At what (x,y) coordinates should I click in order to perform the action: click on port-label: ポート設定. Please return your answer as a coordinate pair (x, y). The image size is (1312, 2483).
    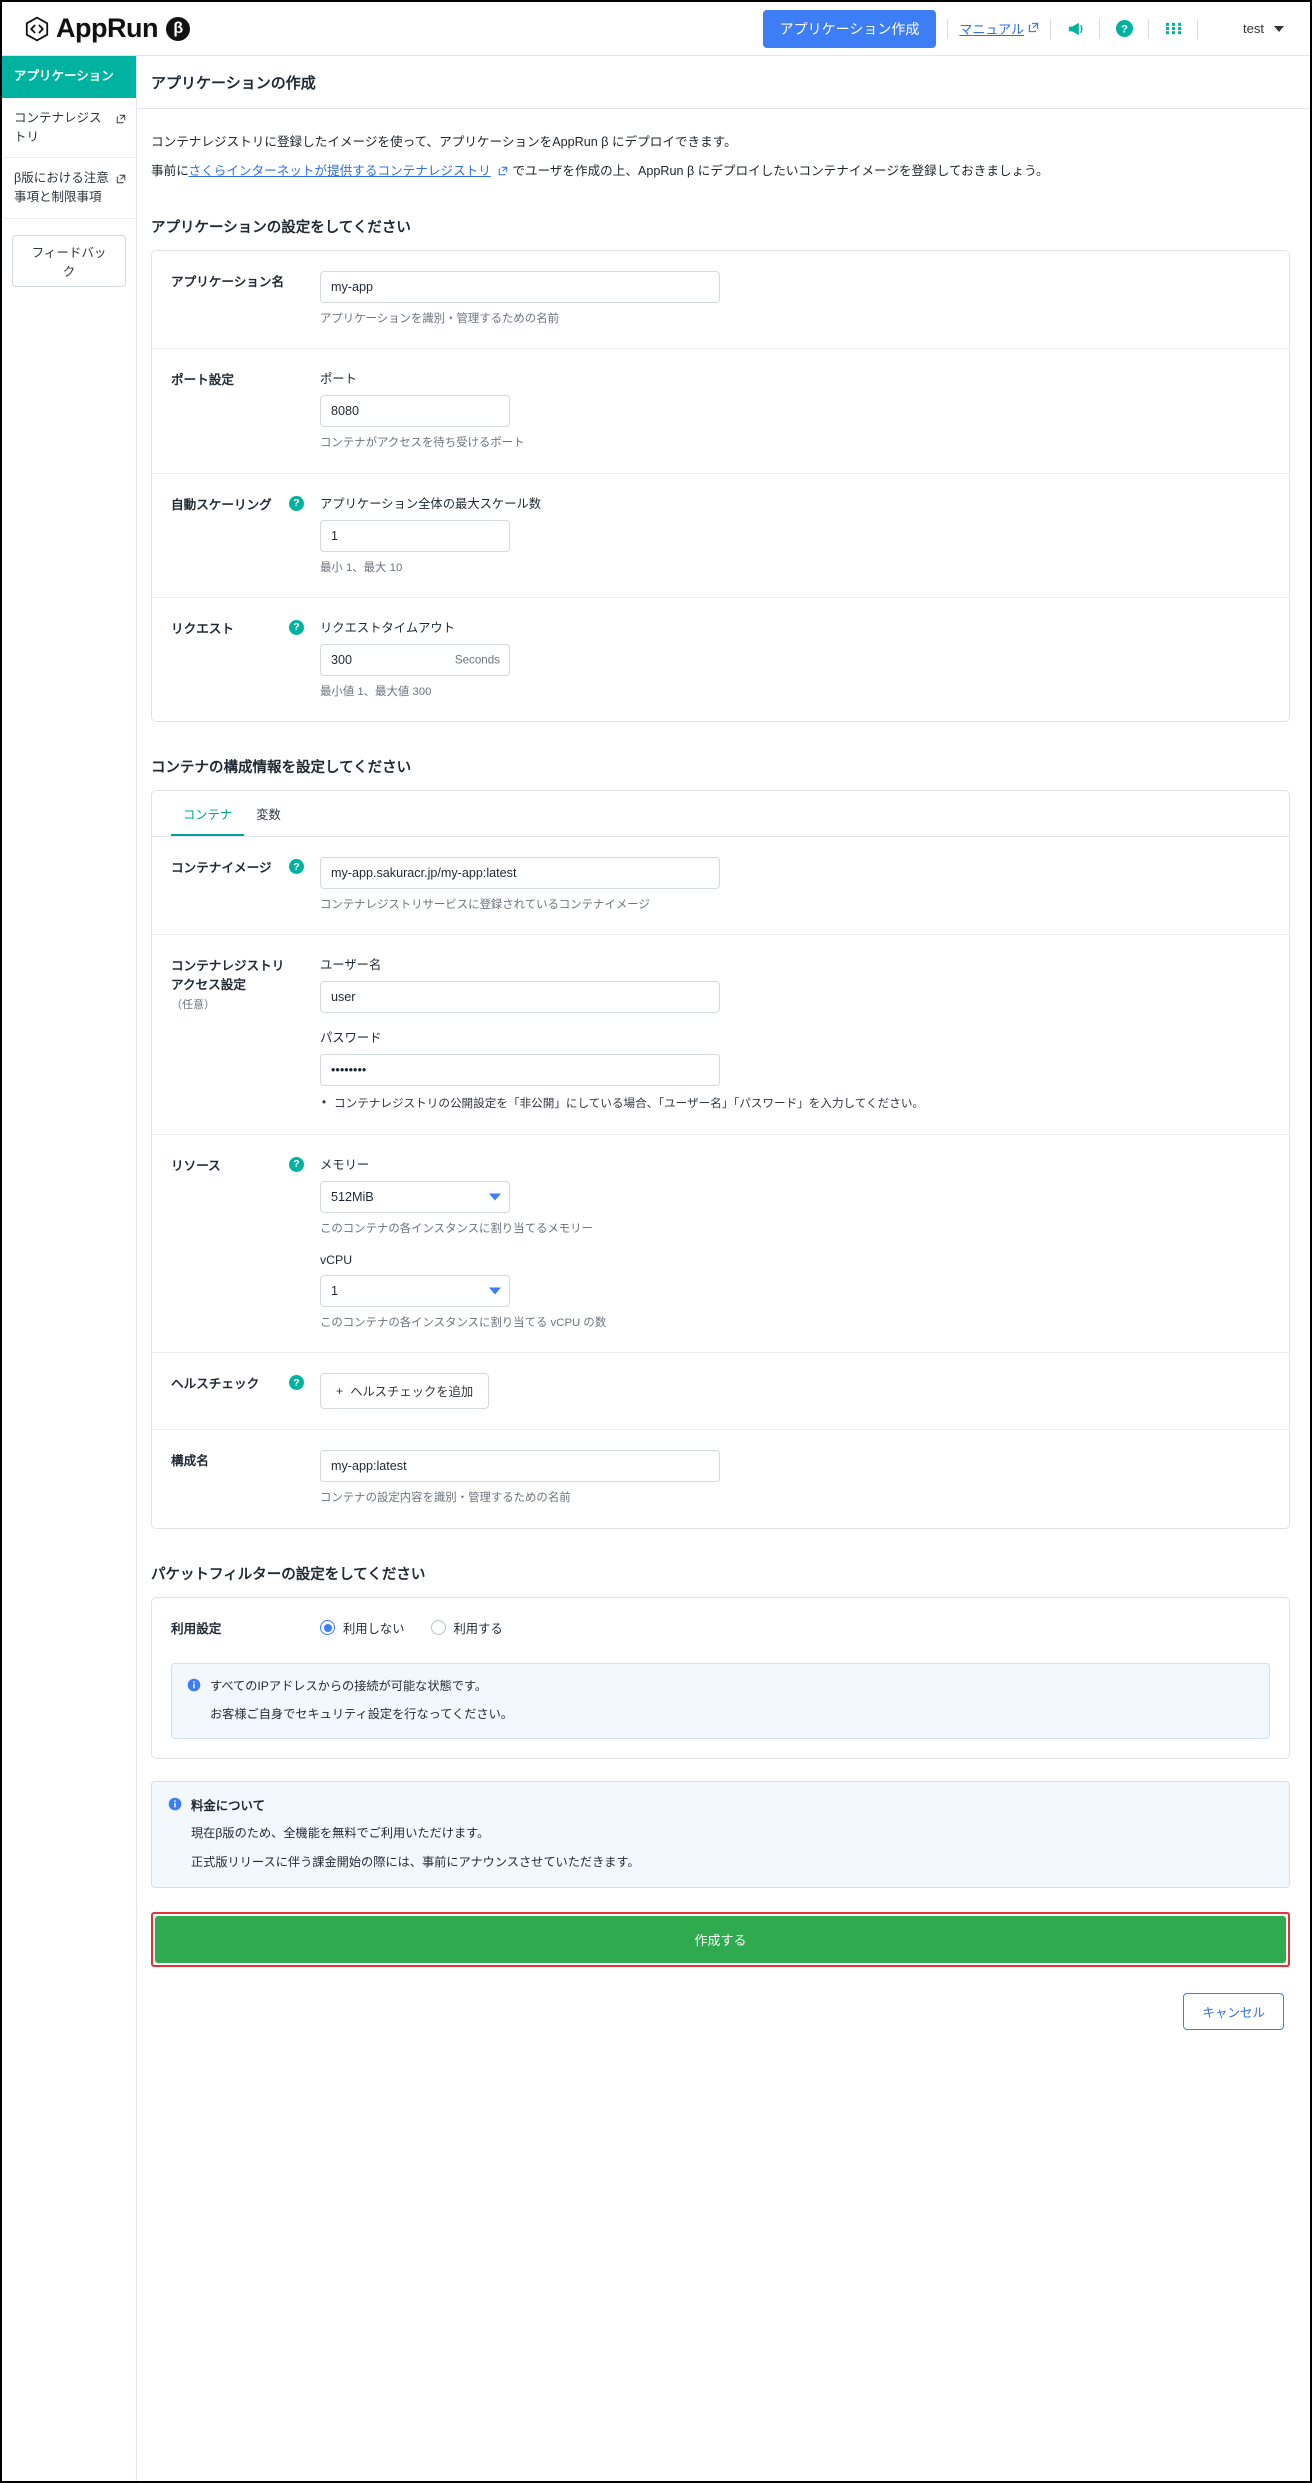
    Looking at the image, I should click on (202, 380).